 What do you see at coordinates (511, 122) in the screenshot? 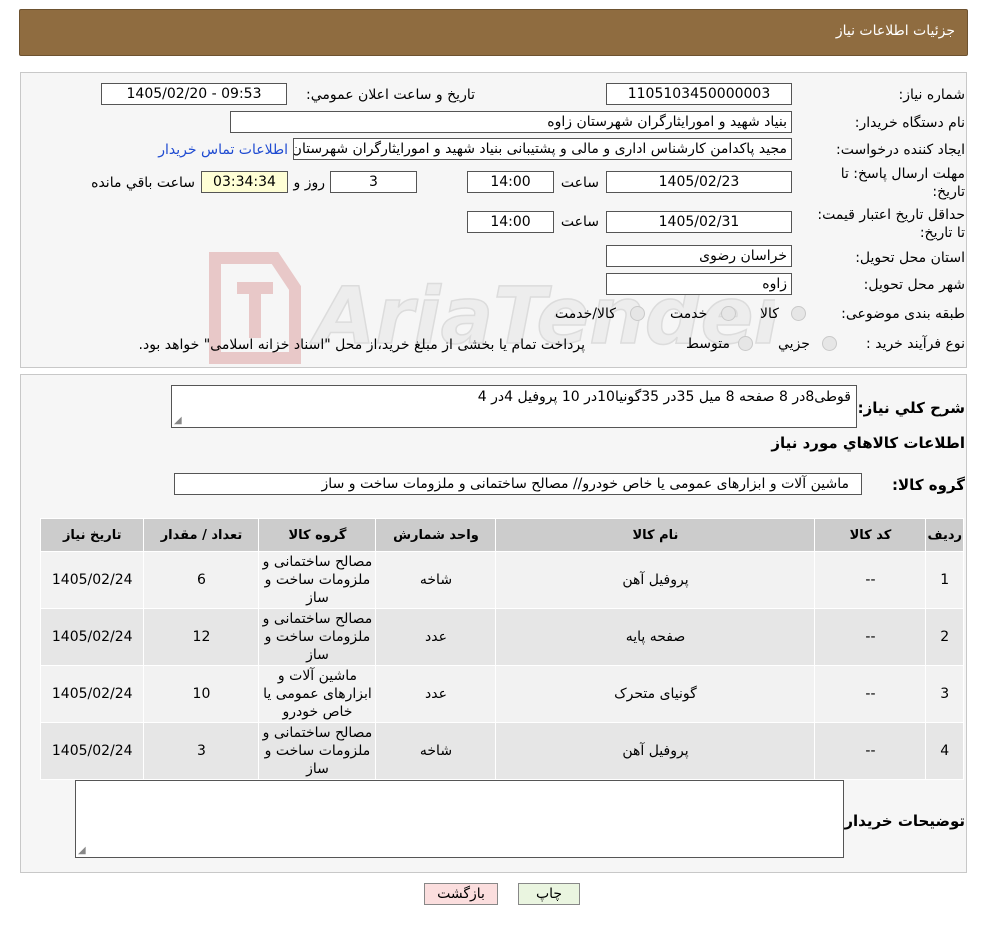
I see `buyer-org-field: بنیاد شهید و امورایثارگران شهرستان زاوه` at bounding box center [511, 122].